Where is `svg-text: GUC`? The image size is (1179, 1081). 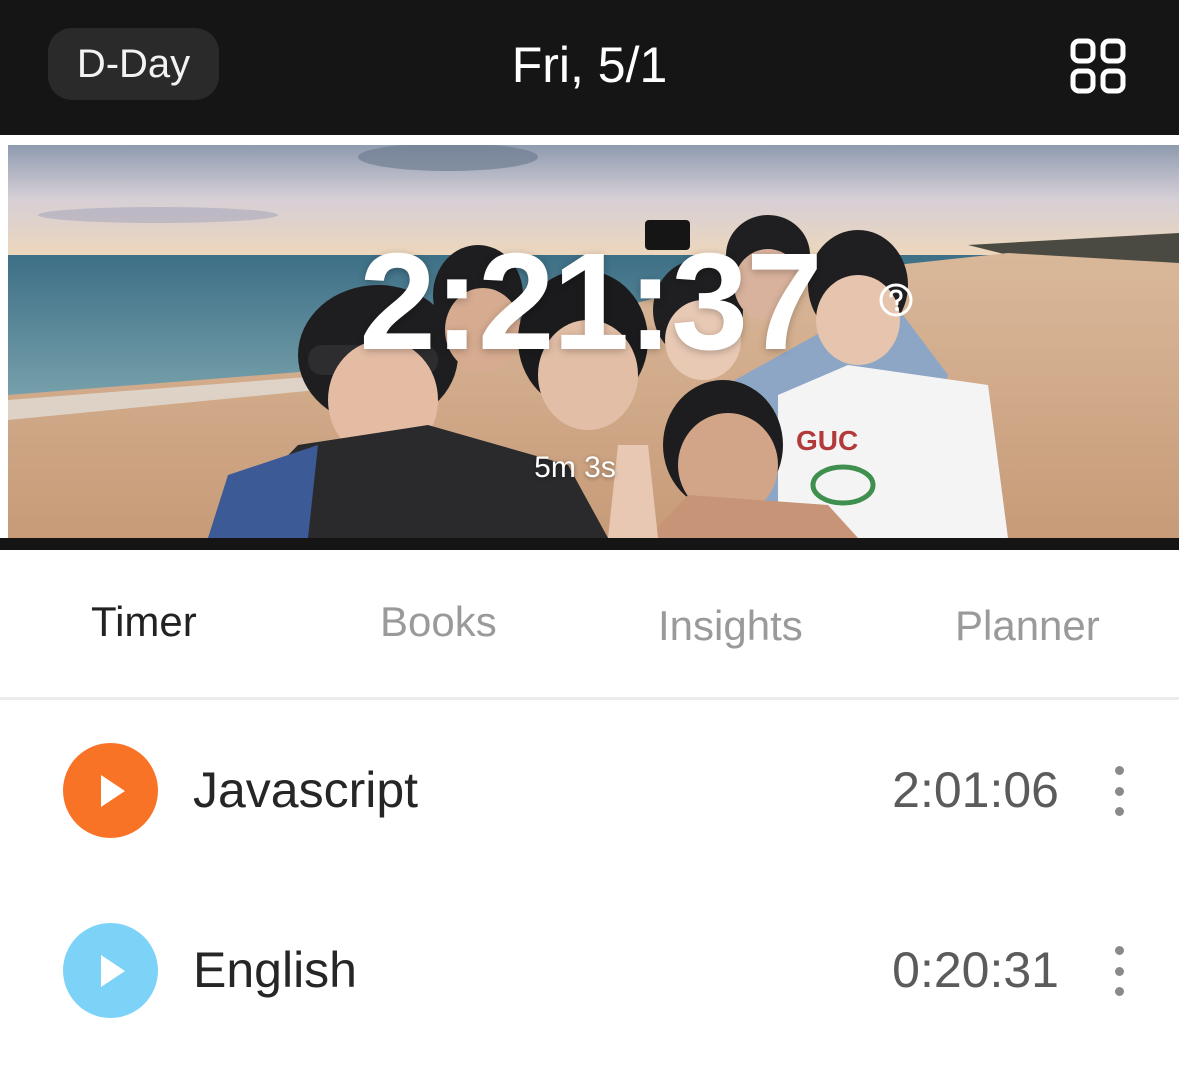
svg-text: GUC is located at coordinates (827, 440).